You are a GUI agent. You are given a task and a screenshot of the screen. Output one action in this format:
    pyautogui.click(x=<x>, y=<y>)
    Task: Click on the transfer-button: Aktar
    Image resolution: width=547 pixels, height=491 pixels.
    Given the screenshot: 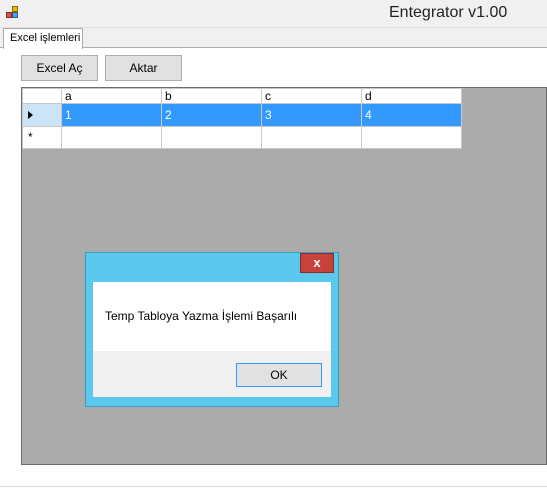 What is the action you would take?
    pyautogui.click(x=143, y=68)
    